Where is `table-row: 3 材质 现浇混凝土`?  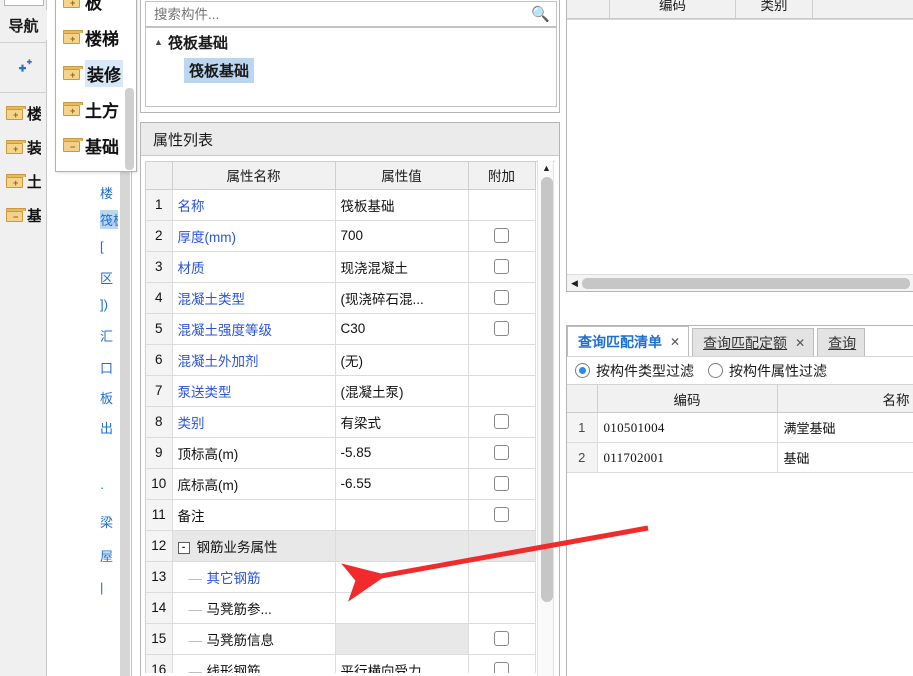
table-row: 3 材质 现浇混凝土 is located at coordinates (341, 267).